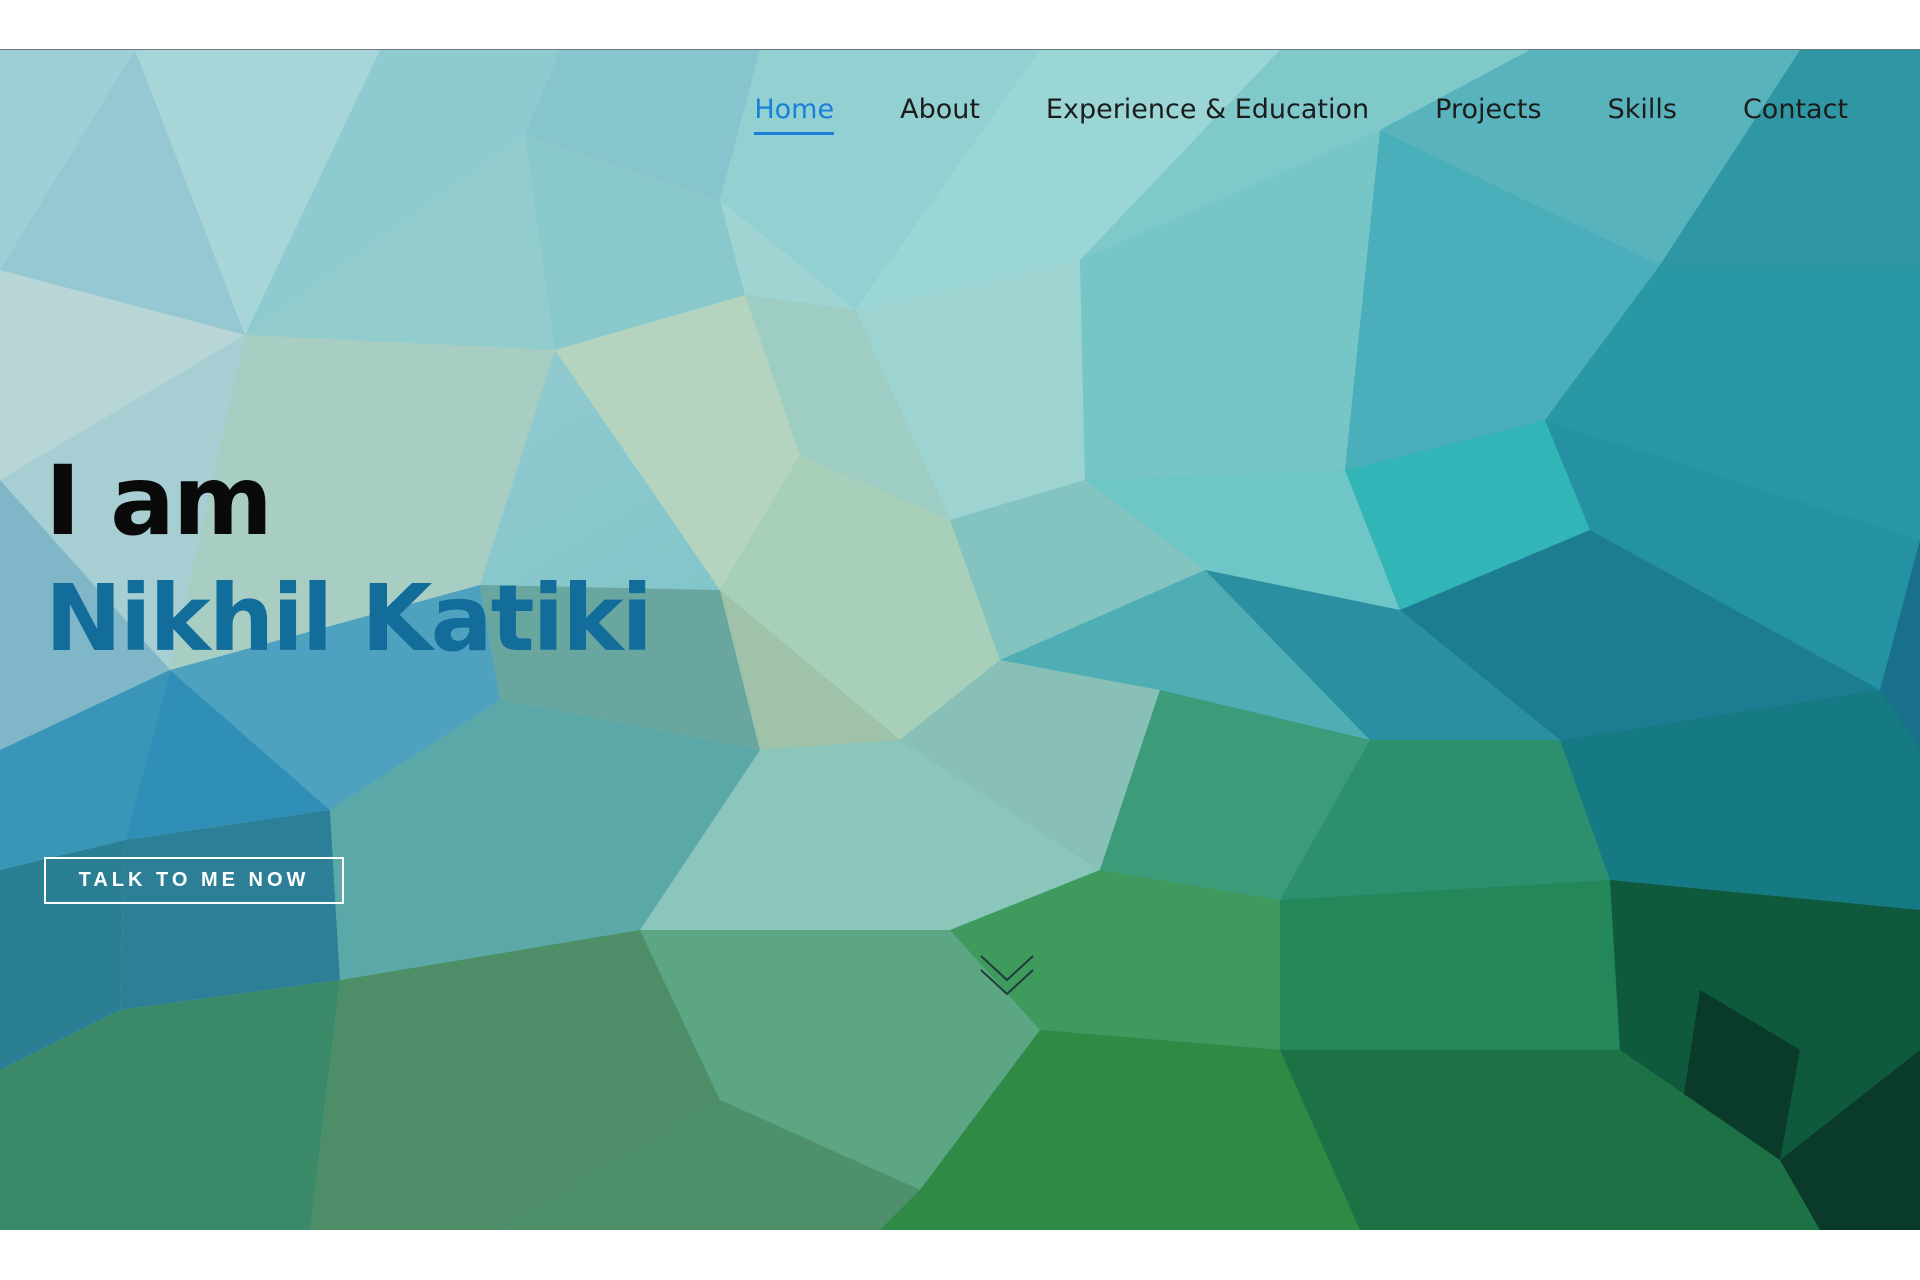 This screenshot has height=1280, width=1920. What do you see at coordinates (794, 114) in the screenshot?
I see `nav-item-home: Home` at bounding box center [794, 114].